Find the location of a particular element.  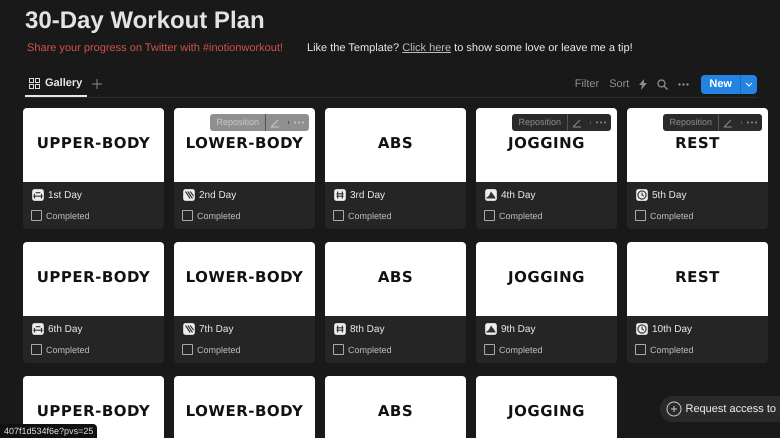

card-title: 9th Day is located at coordinates (518, 329).